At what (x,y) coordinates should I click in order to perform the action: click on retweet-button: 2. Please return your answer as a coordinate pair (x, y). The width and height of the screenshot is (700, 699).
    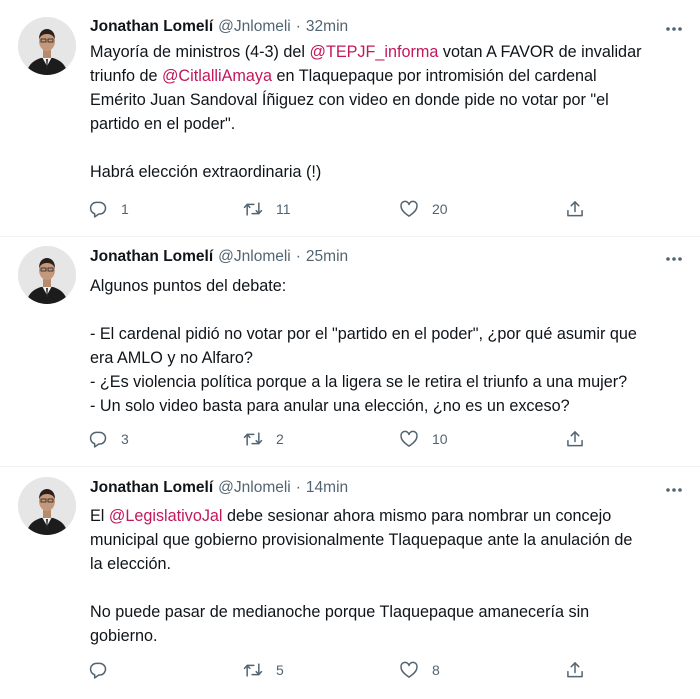
    Looking at the image, I should click on (263, 439).